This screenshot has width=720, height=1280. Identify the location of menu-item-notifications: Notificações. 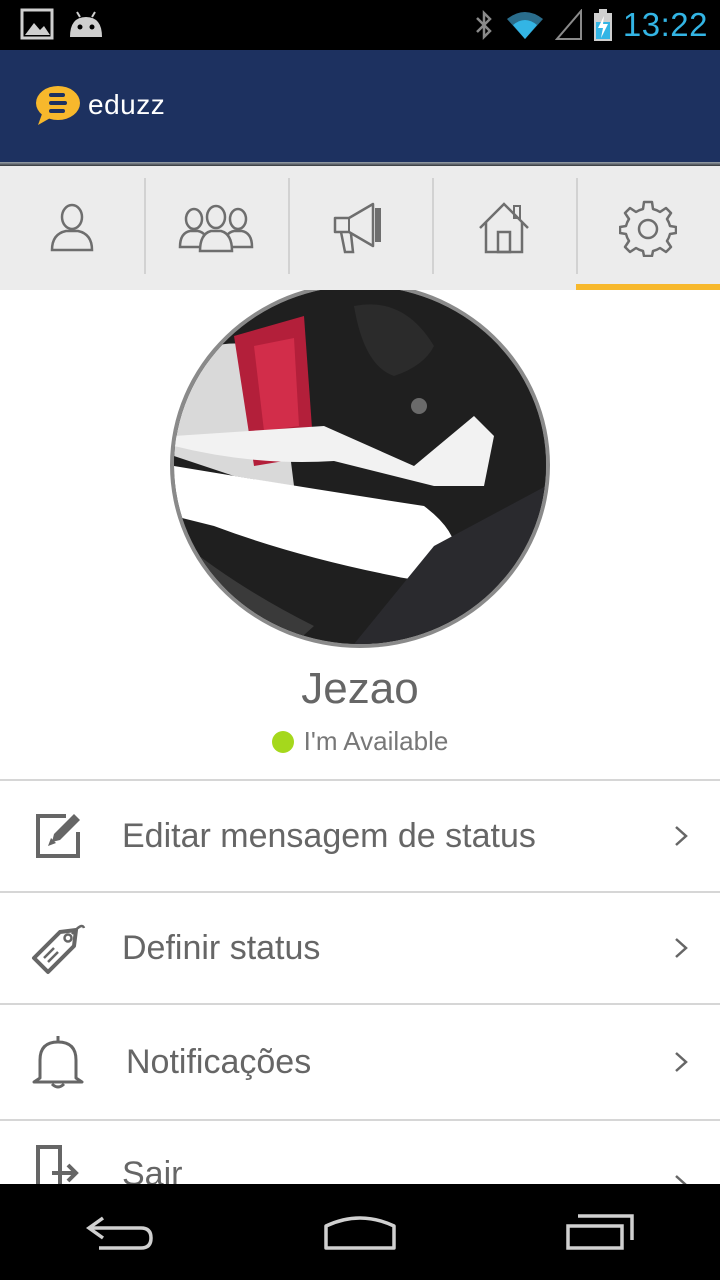
(360, 1063).